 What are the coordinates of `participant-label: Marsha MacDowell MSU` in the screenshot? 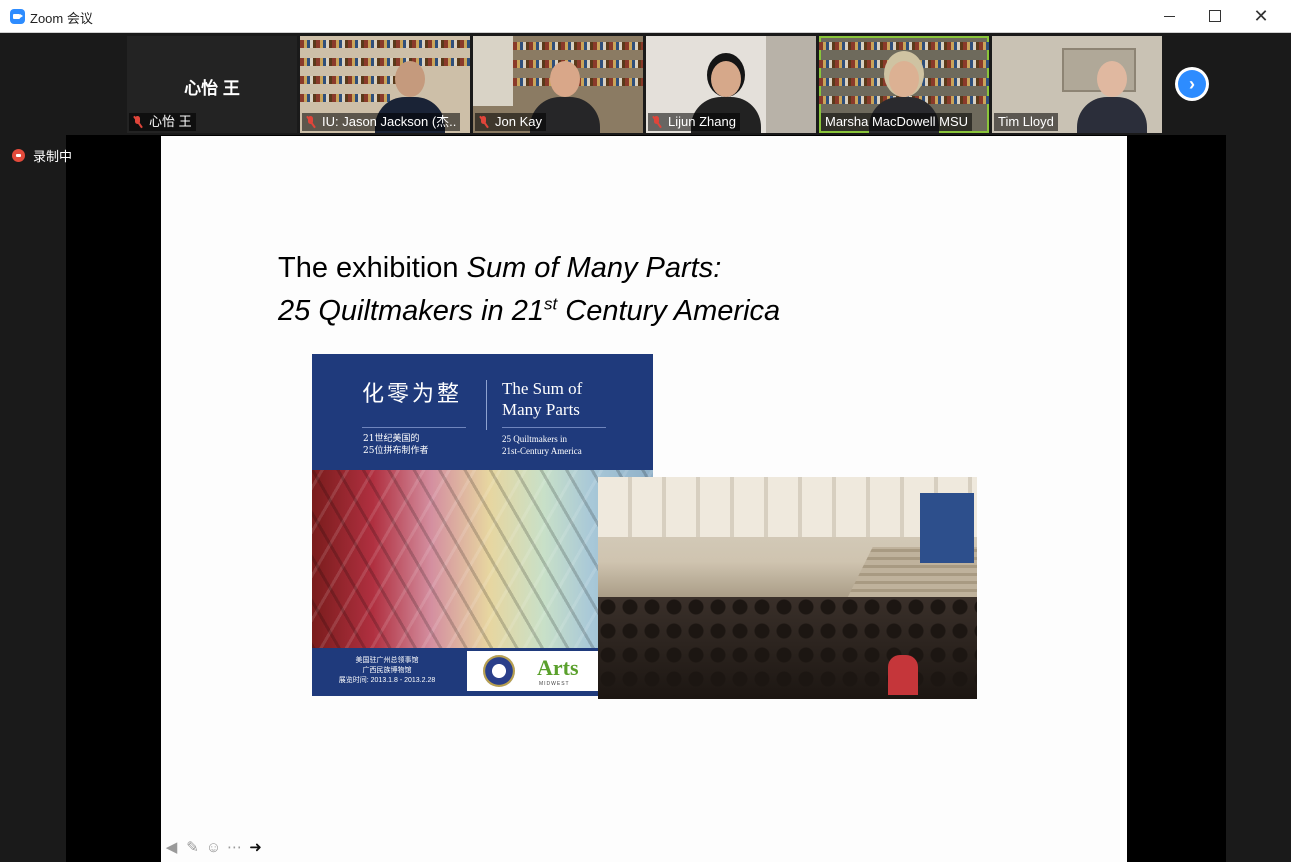 It's located at (897, 122).